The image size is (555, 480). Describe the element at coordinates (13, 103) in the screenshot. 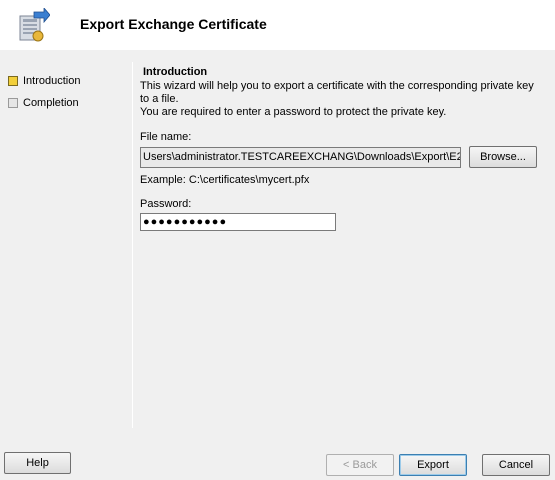

I see `step-inactive-indicator-icon` at that location.